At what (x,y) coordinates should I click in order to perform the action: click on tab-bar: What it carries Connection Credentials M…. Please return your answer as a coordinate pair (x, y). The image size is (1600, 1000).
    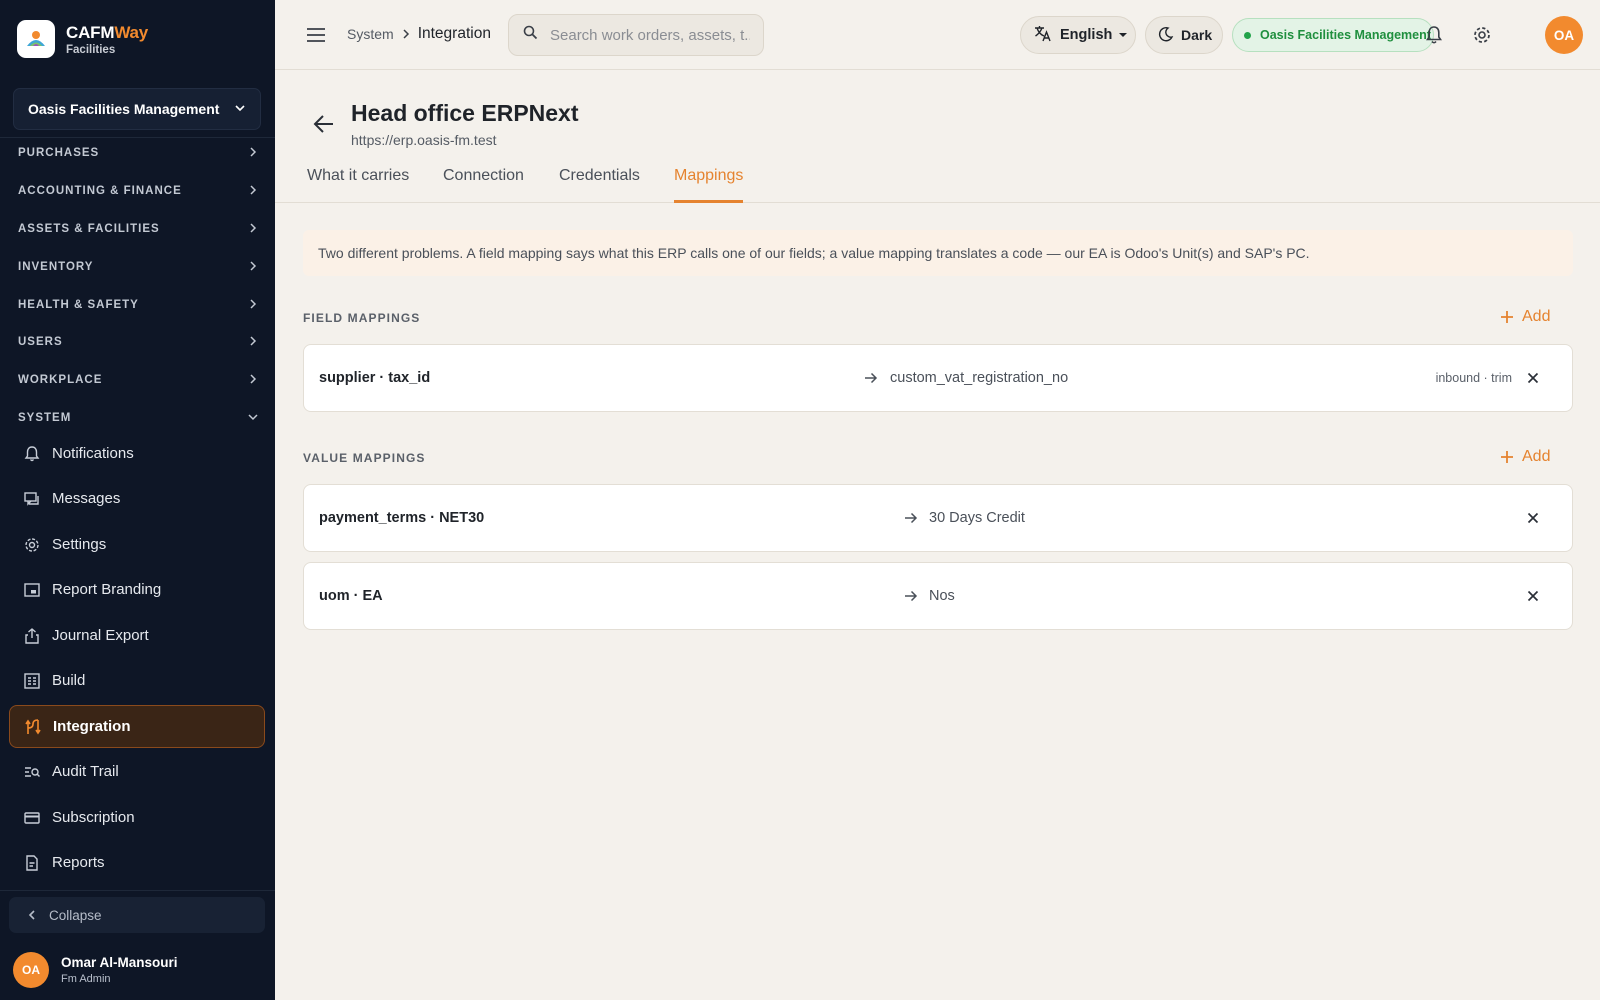
    Looking at the image, I should click on (937, 177).